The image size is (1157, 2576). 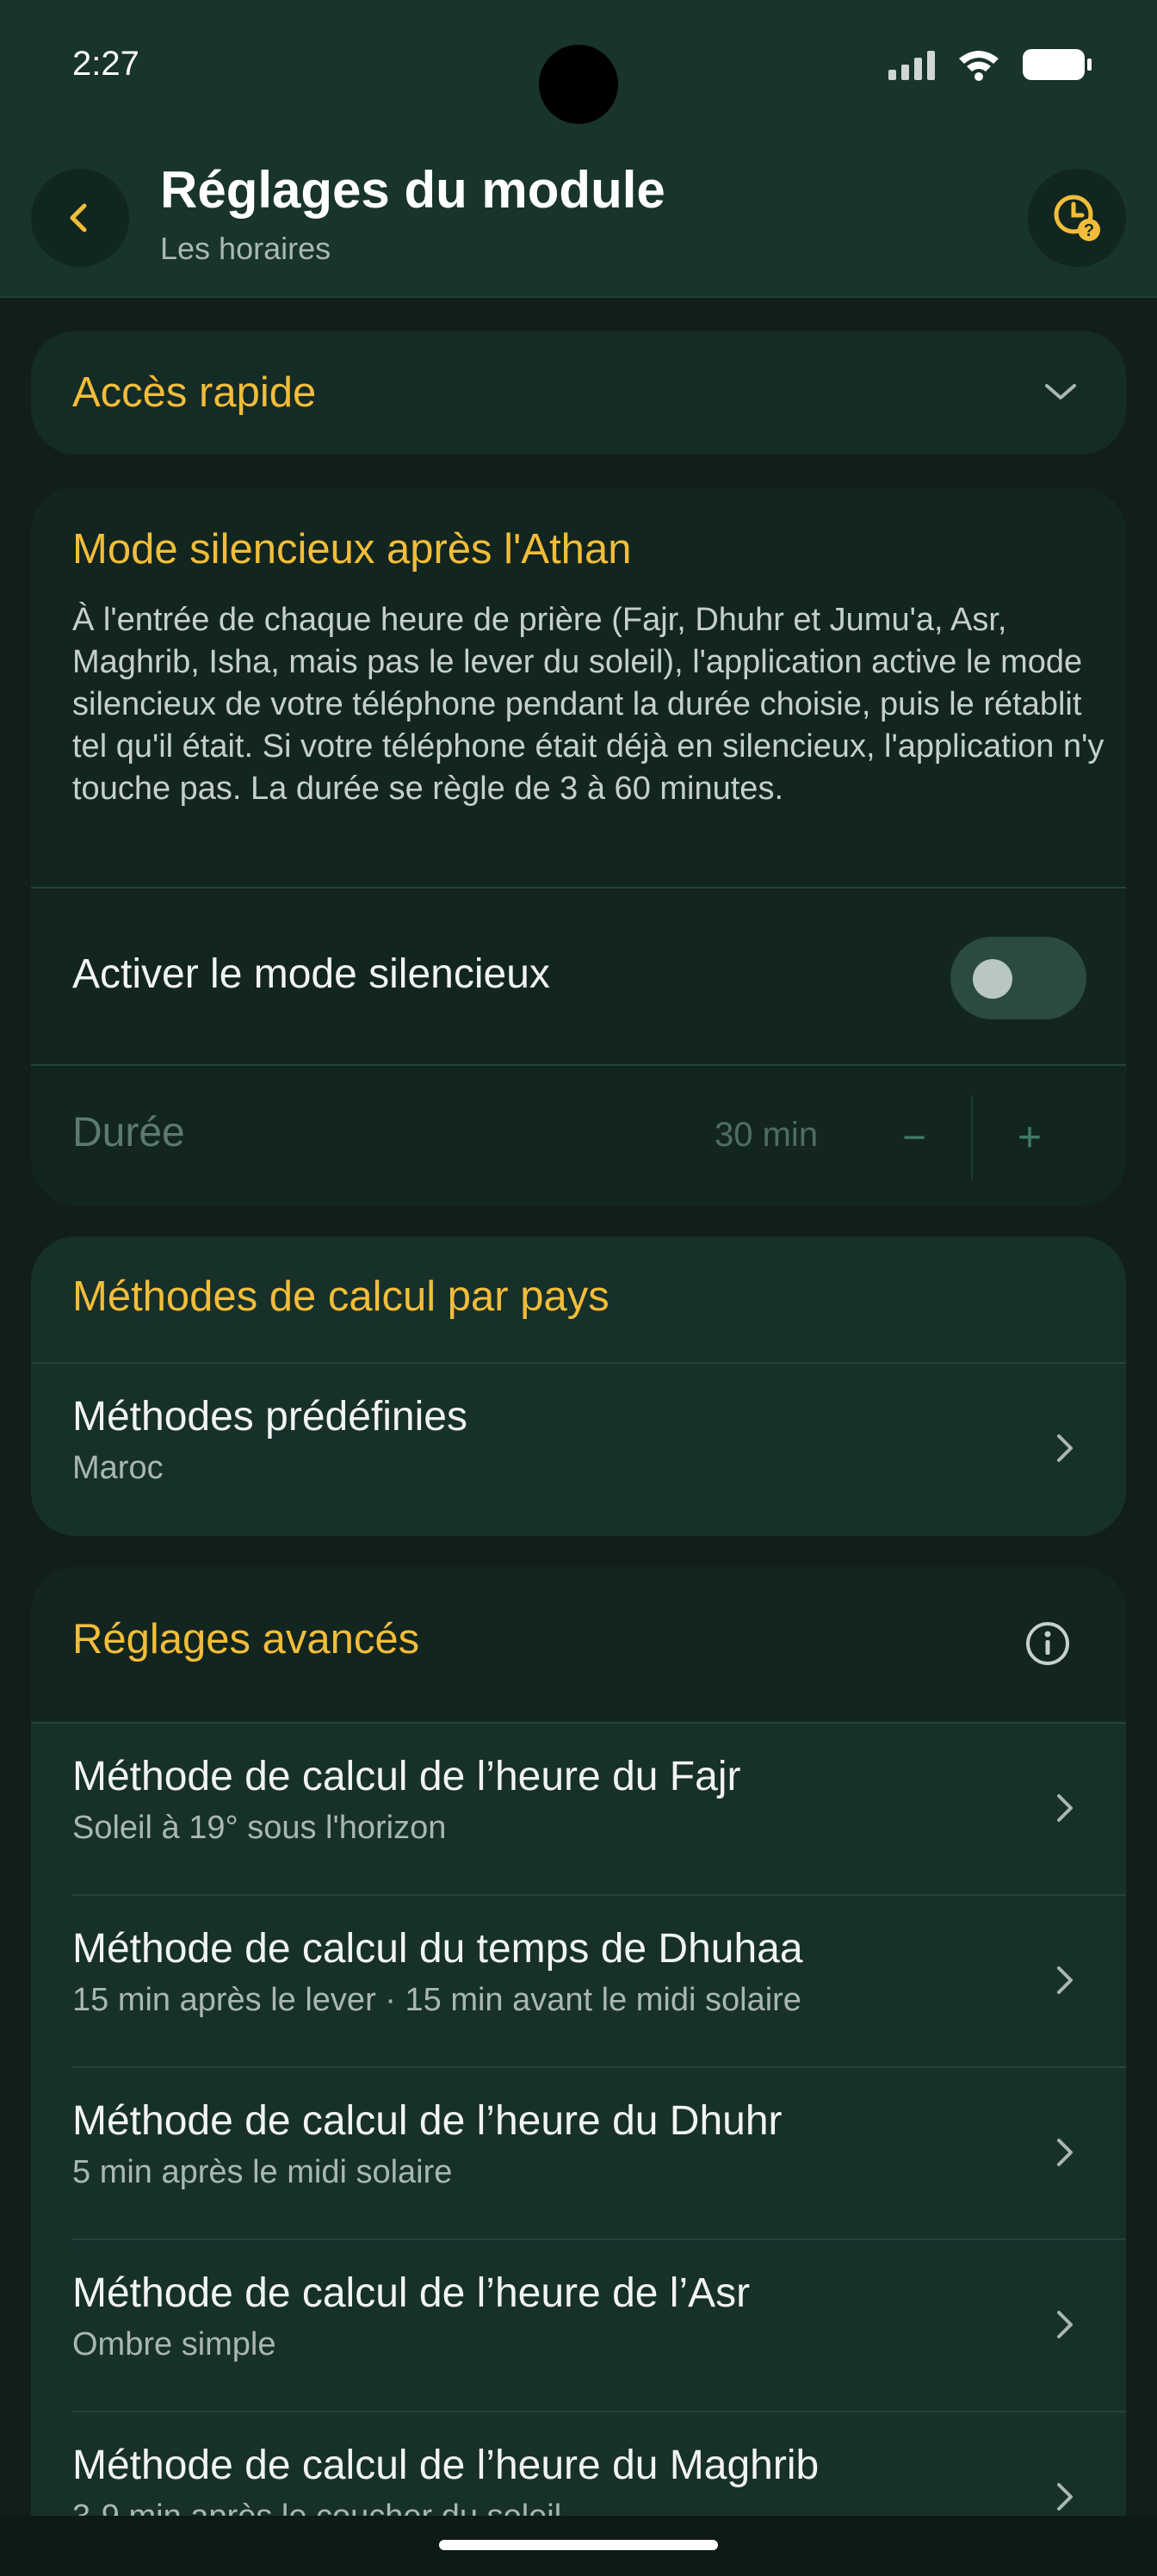 What do you see at coordinates (129, 1132) in the screenshot?
I see `duration-label: Durée` at bounding box center [129, 1132].